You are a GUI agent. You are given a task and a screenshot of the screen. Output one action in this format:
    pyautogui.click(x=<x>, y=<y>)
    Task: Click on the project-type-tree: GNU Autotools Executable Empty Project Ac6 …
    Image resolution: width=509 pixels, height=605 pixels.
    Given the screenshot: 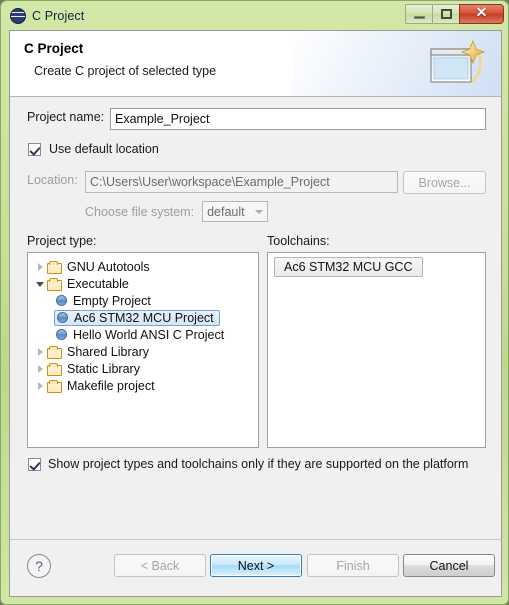 What is the action you would take?
    pyautogui.click(x=143, y=350)
    